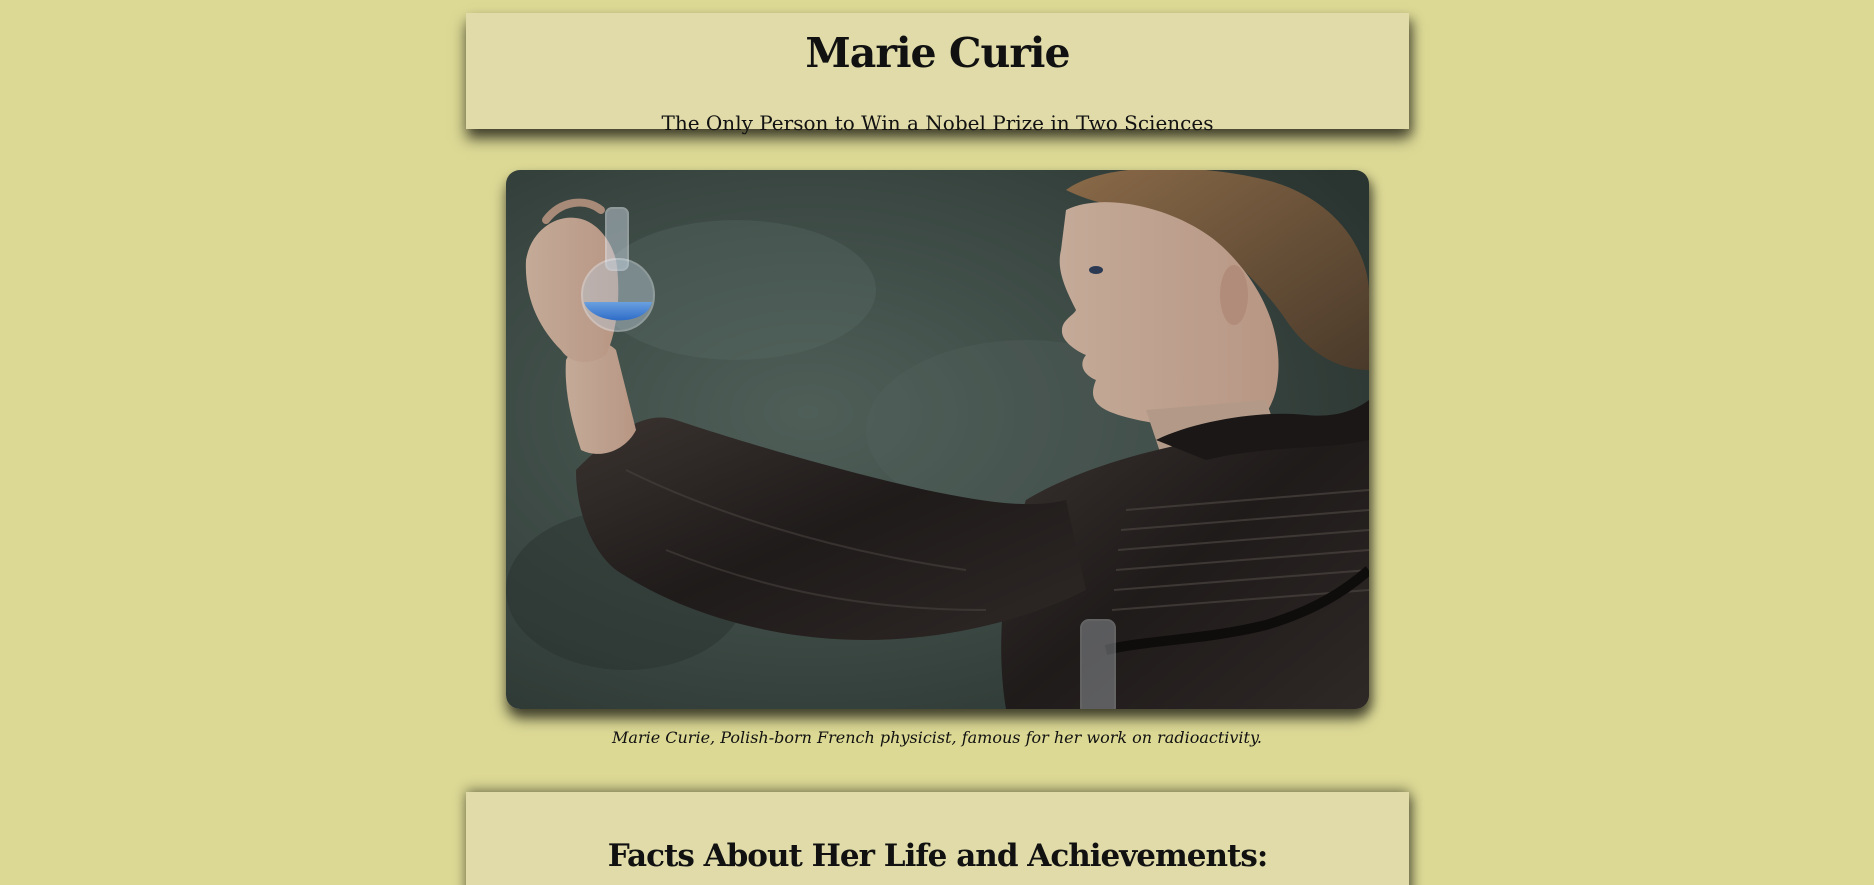 Image resolution: width=1874 pixels, height=885 pixels. I want to click on facts-card: Facts About Her Life and Achievements:, so click(937, 838).